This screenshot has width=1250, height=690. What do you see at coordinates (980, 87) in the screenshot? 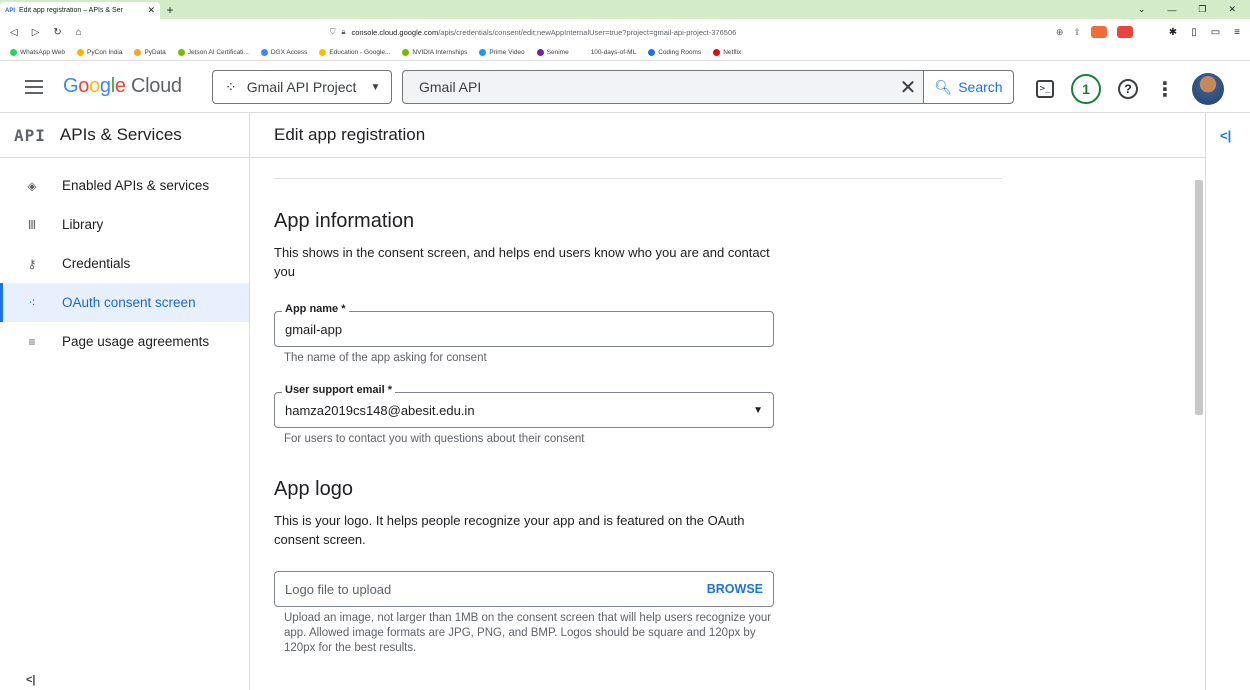
I see `search-button-label: Search` at bounding box center [980, 87].